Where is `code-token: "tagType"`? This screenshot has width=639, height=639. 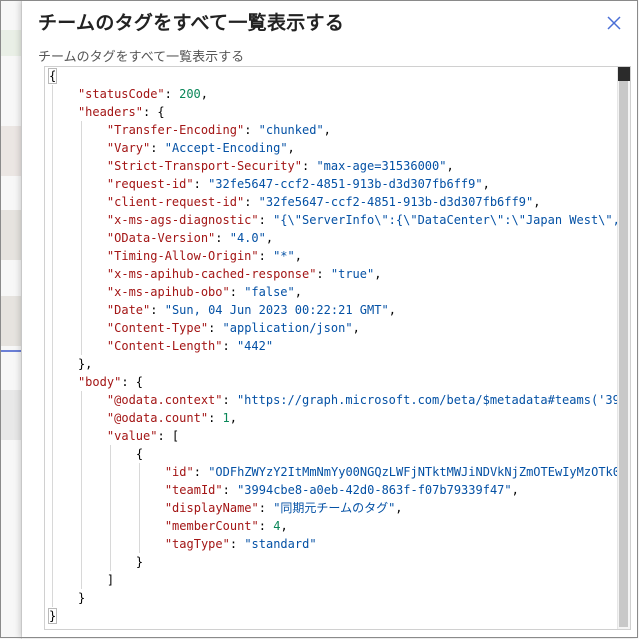 code-token: "tagType" is located at coordinates (197, 544).